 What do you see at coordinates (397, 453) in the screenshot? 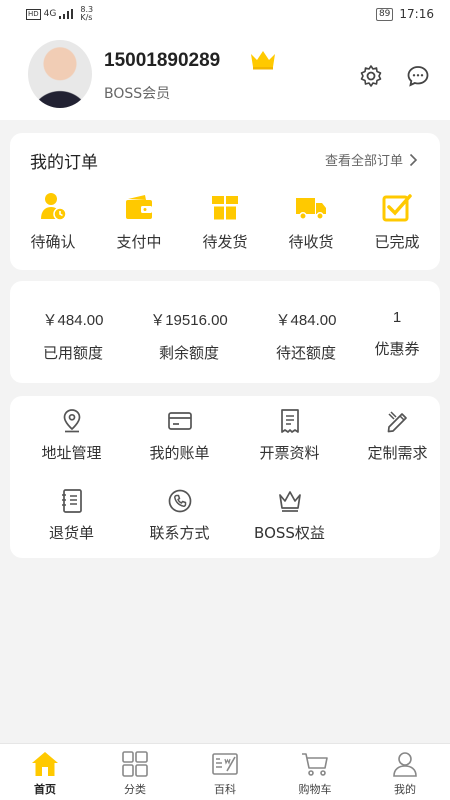
I see `tool-label: 定制需求` at bounding box center [397, 453].